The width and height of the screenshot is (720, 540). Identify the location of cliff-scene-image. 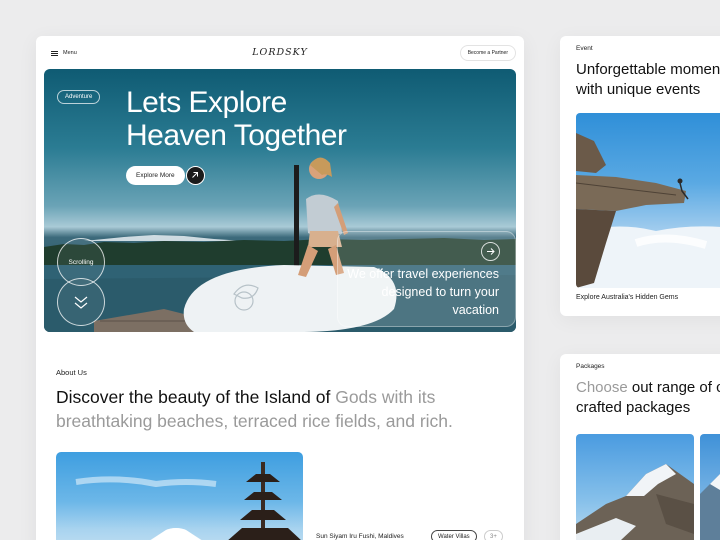
(648, 210).